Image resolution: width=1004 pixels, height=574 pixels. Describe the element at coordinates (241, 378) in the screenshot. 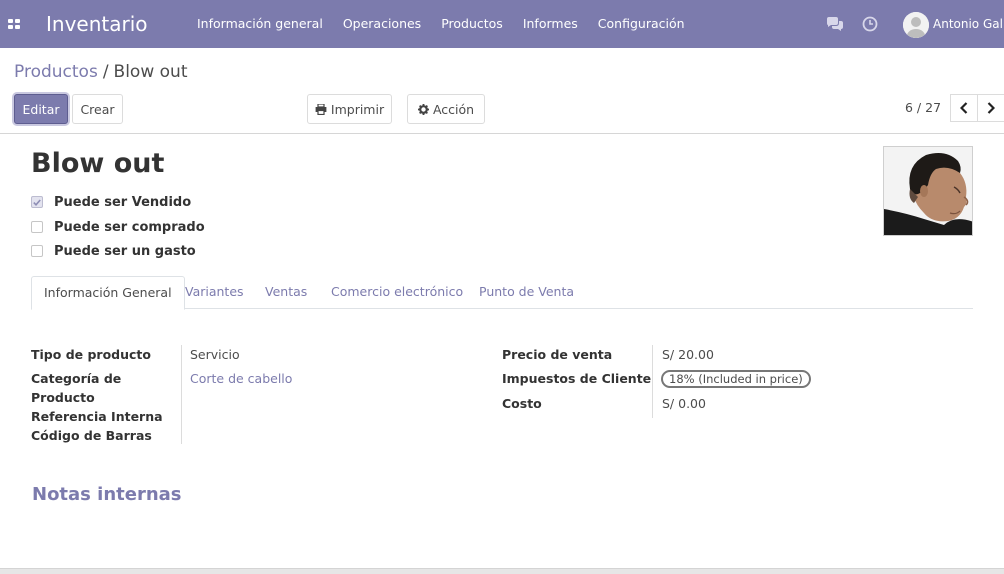

I see `category-value-link: Corte de cabello` at that location.